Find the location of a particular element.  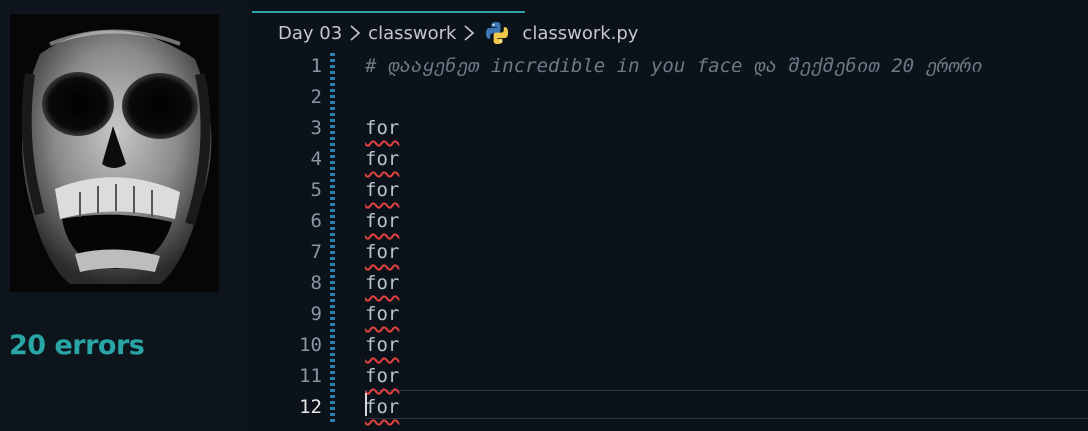

skull-image is located at coordinates (114, 153).